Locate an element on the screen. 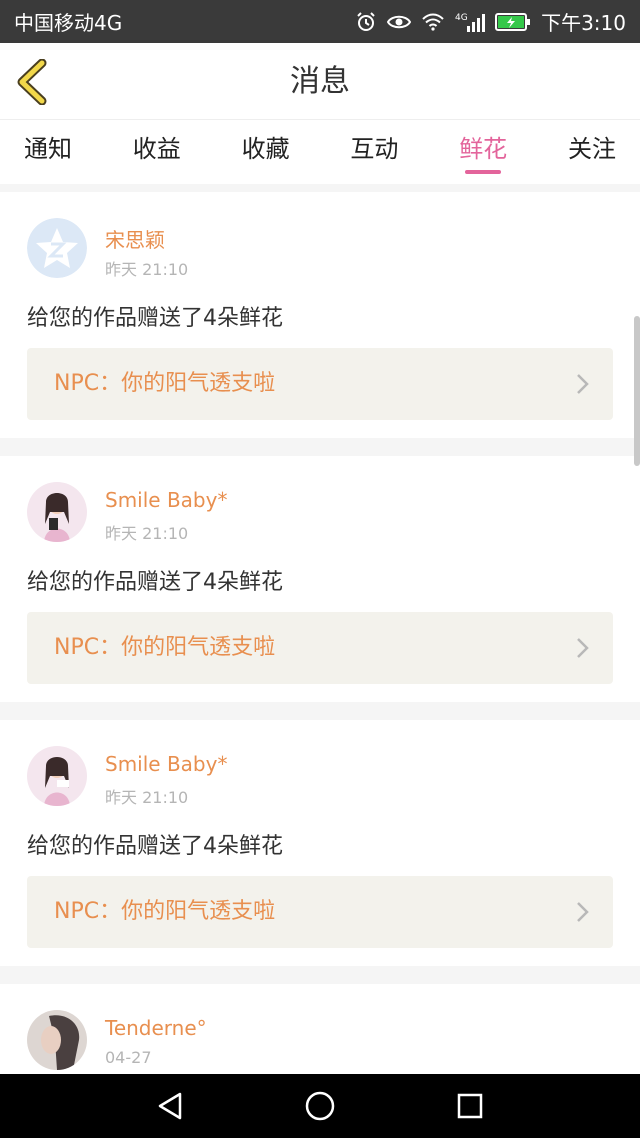 The image size is (640, 1138). username: 宋思颖 is located at coordinates (135, 238).